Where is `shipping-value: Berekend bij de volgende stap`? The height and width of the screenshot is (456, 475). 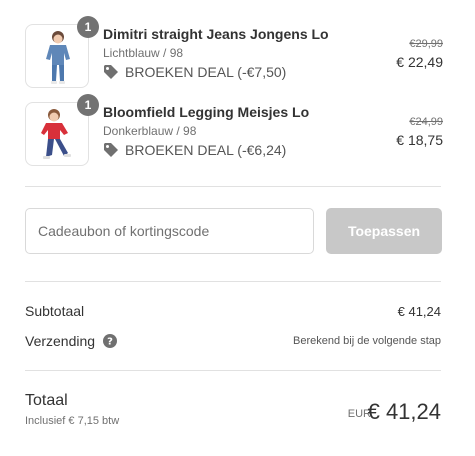 shipping-value: Berekend bij de volgende stap is located at coordinates (367, 341).